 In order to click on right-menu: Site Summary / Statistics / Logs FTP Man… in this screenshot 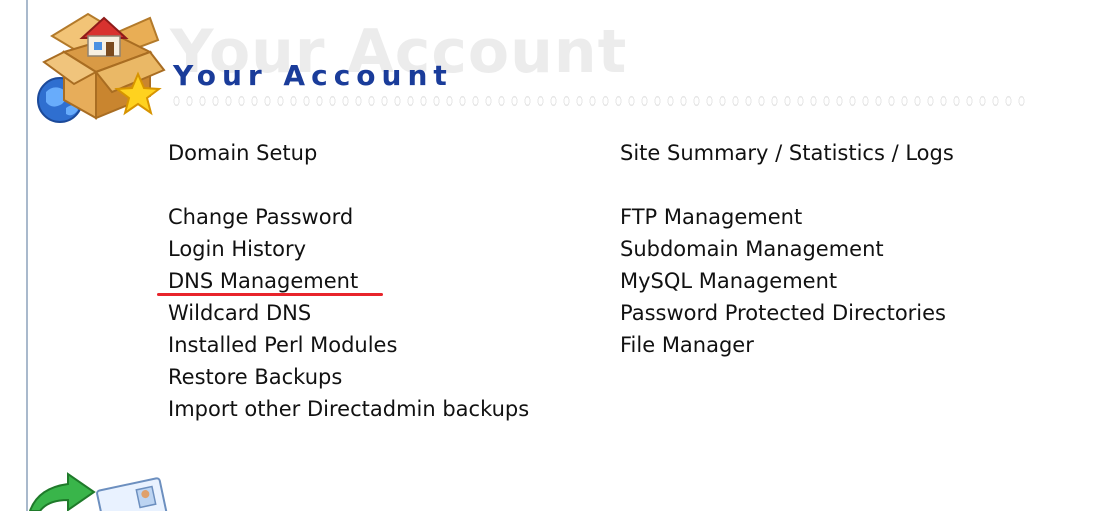, I will do `click(787, 249)`.